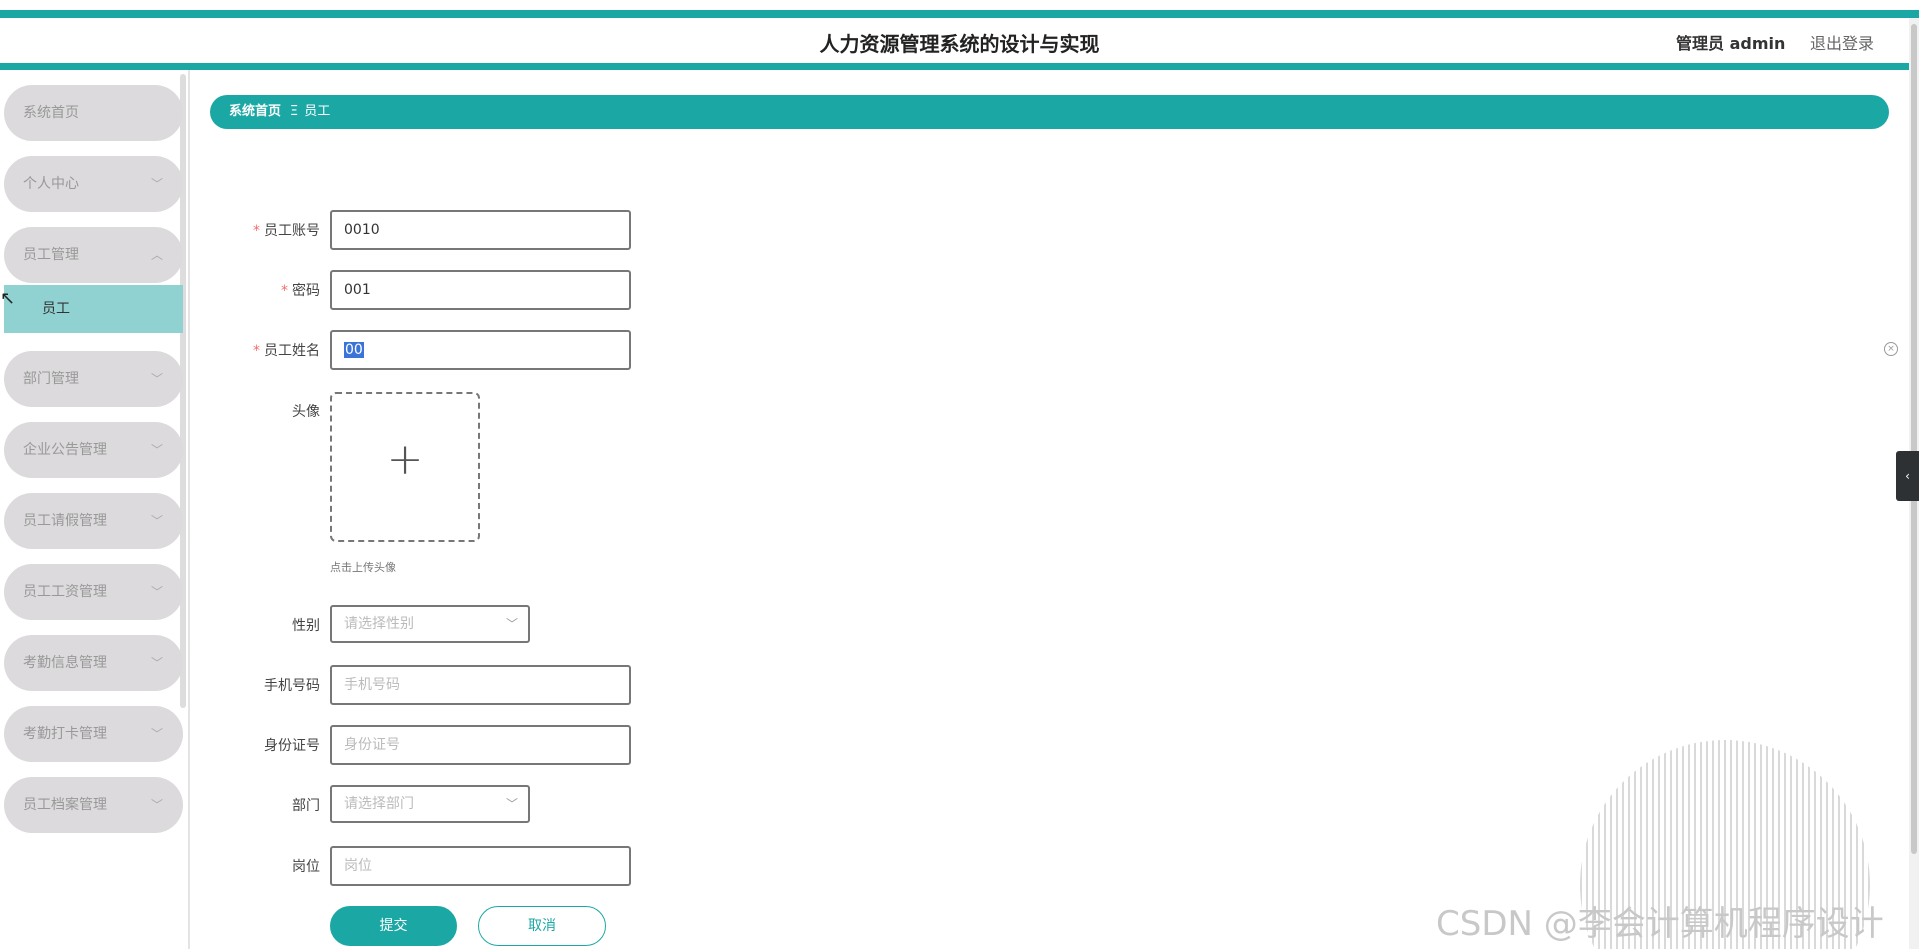 The width and height of the screenshot is (1919, 949). I want to click on breadcrumb: 系统首页 Ξ 员工, so click(1049, 112).